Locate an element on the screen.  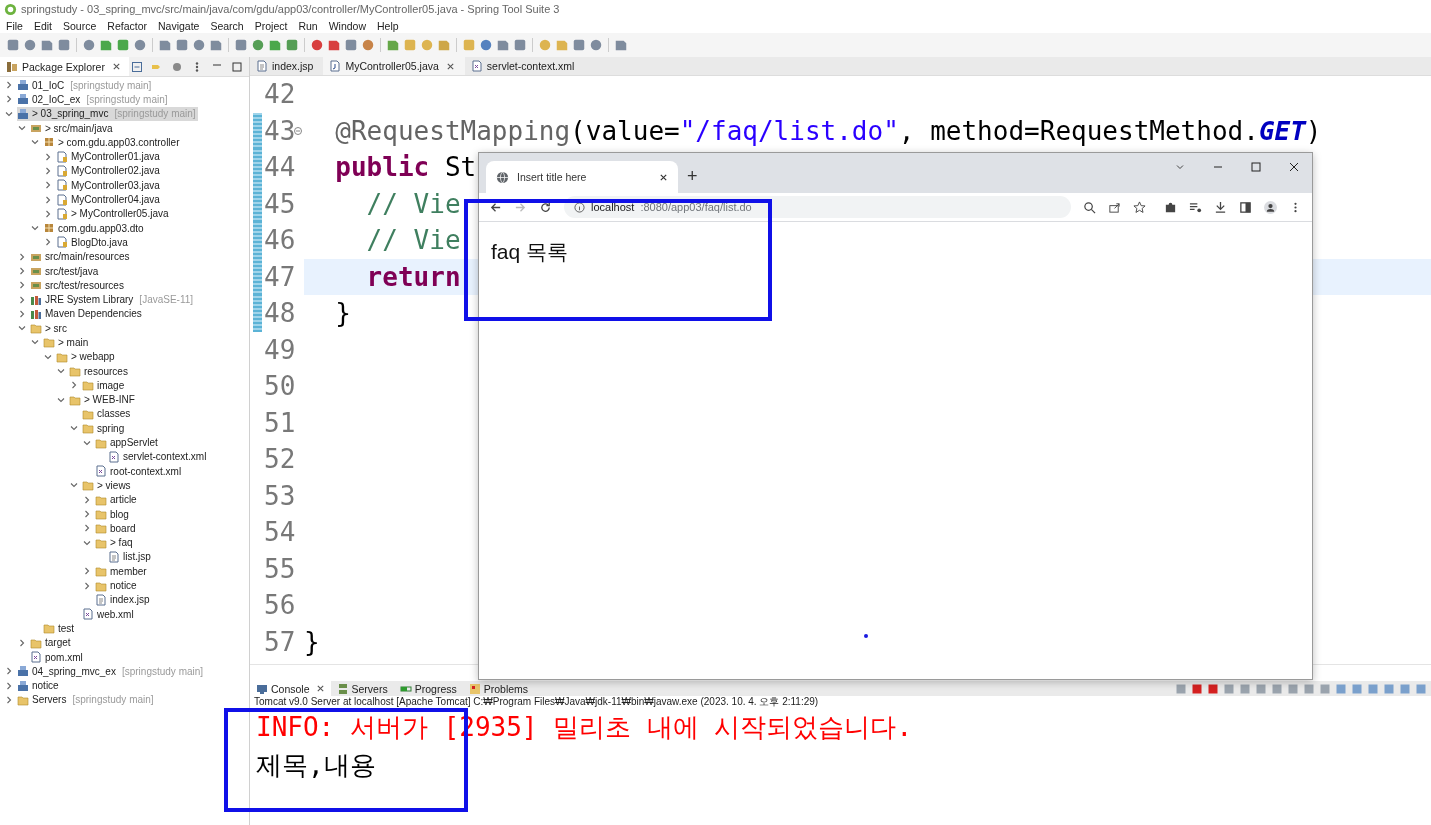
view-tab: Package Explorer is located at coordinates (64, 66).